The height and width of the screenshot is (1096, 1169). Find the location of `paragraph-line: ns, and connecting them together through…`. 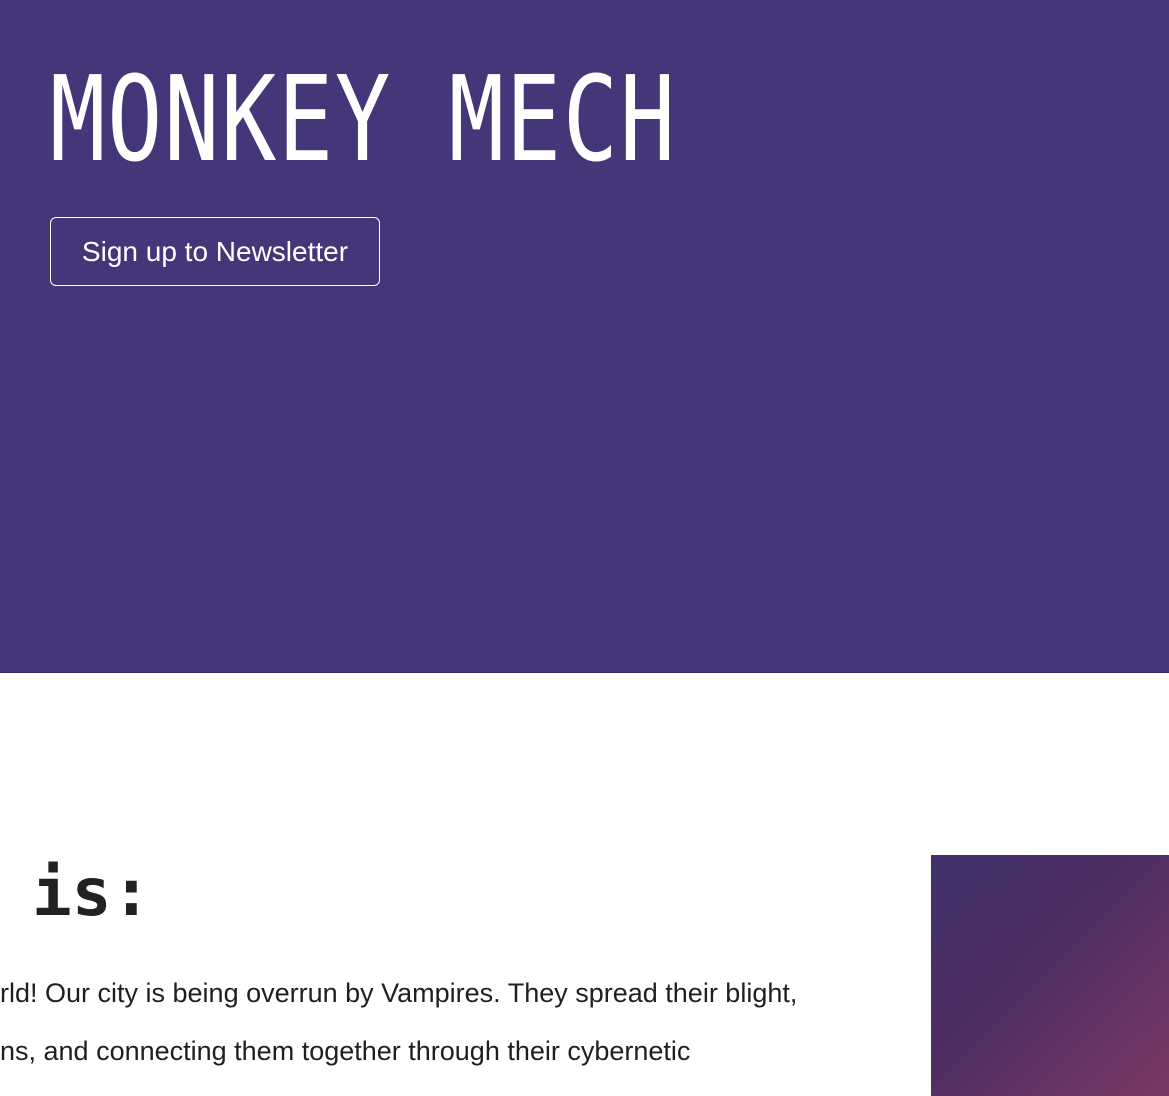

paragraph-line: ns, and connecting them together through… is located at coordinates (345, 1051).